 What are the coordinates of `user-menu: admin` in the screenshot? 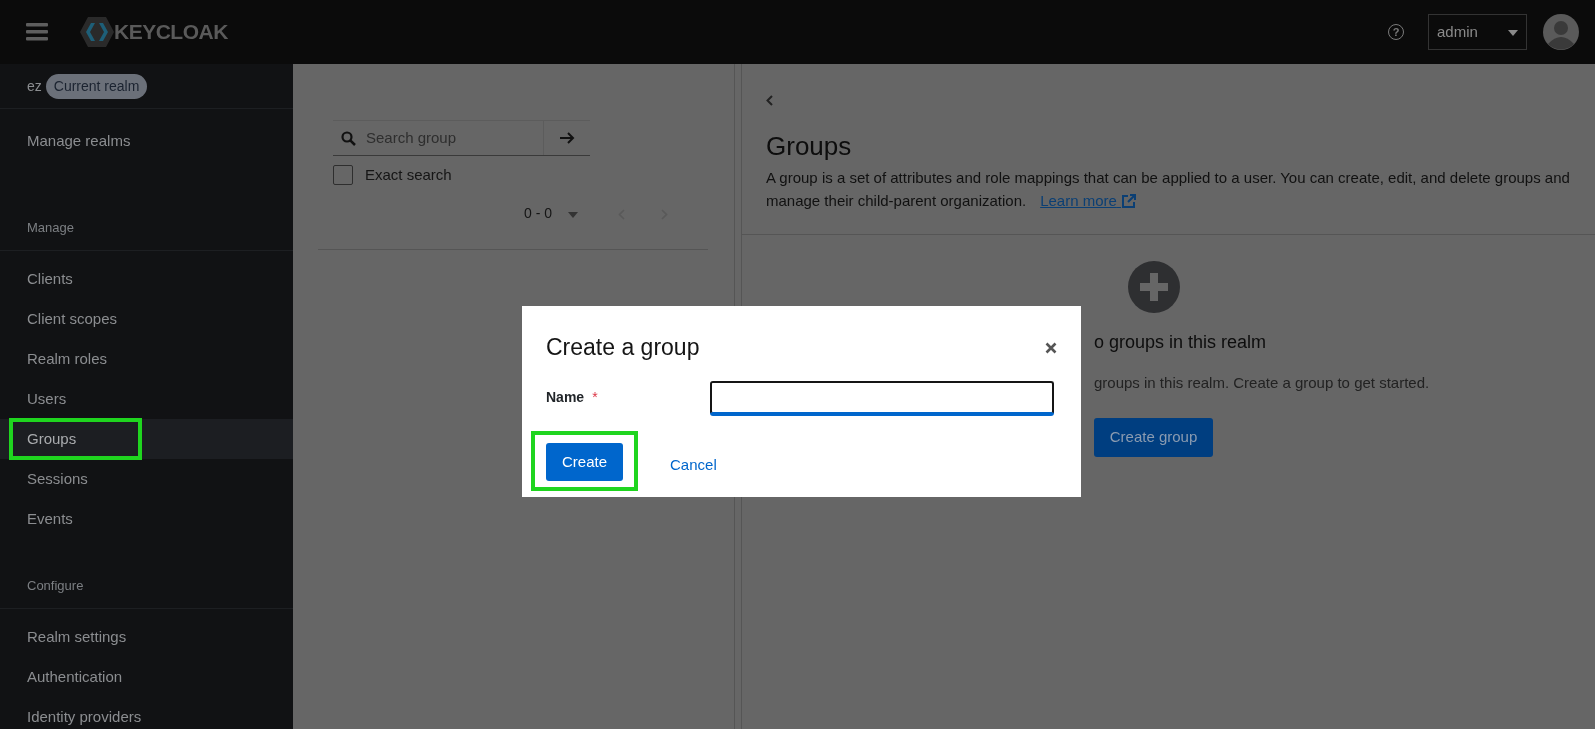 It's located at (1477, 32).